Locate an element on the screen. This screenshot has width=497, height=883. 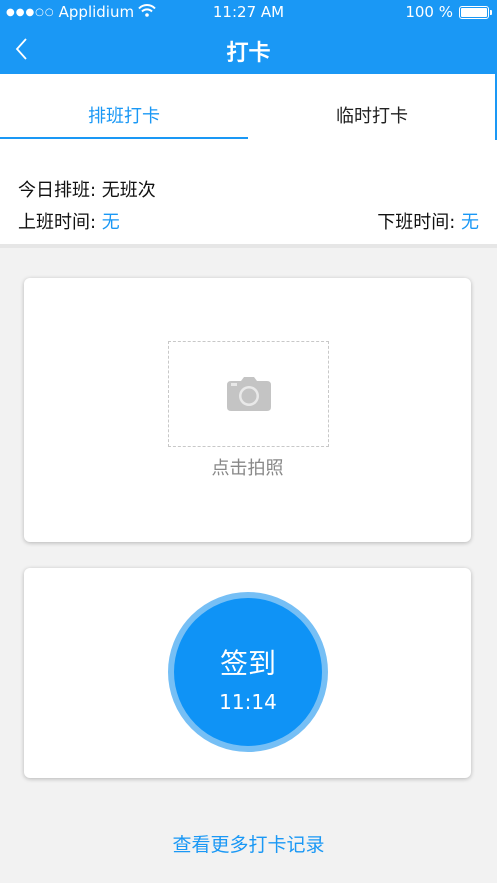
schedule-info: 今日排班: 无班次 上班时间: 无 下班时间: 无 is located at coordinates (248, 194).